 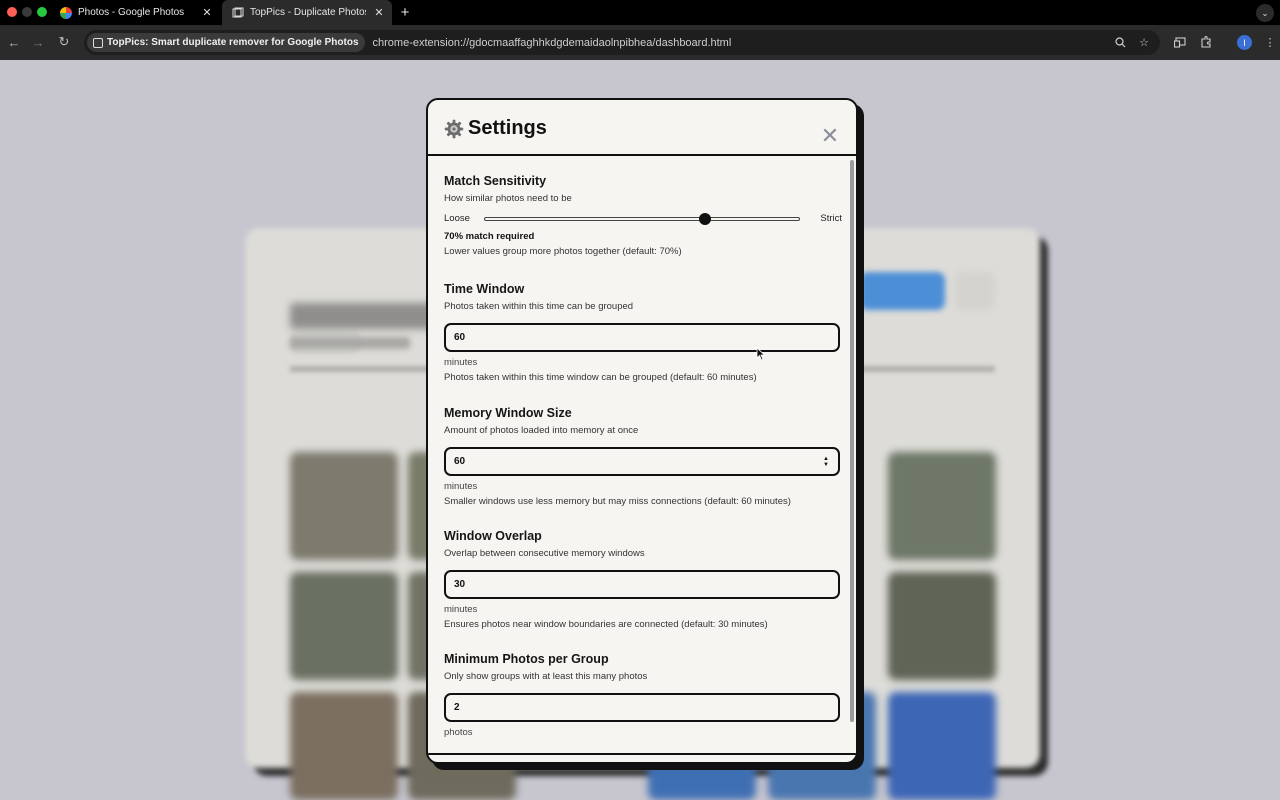 What do you see at coordinates (458, 732) in the screenshot?
I see `unit-label: photos` at bounding box center [458, 732].